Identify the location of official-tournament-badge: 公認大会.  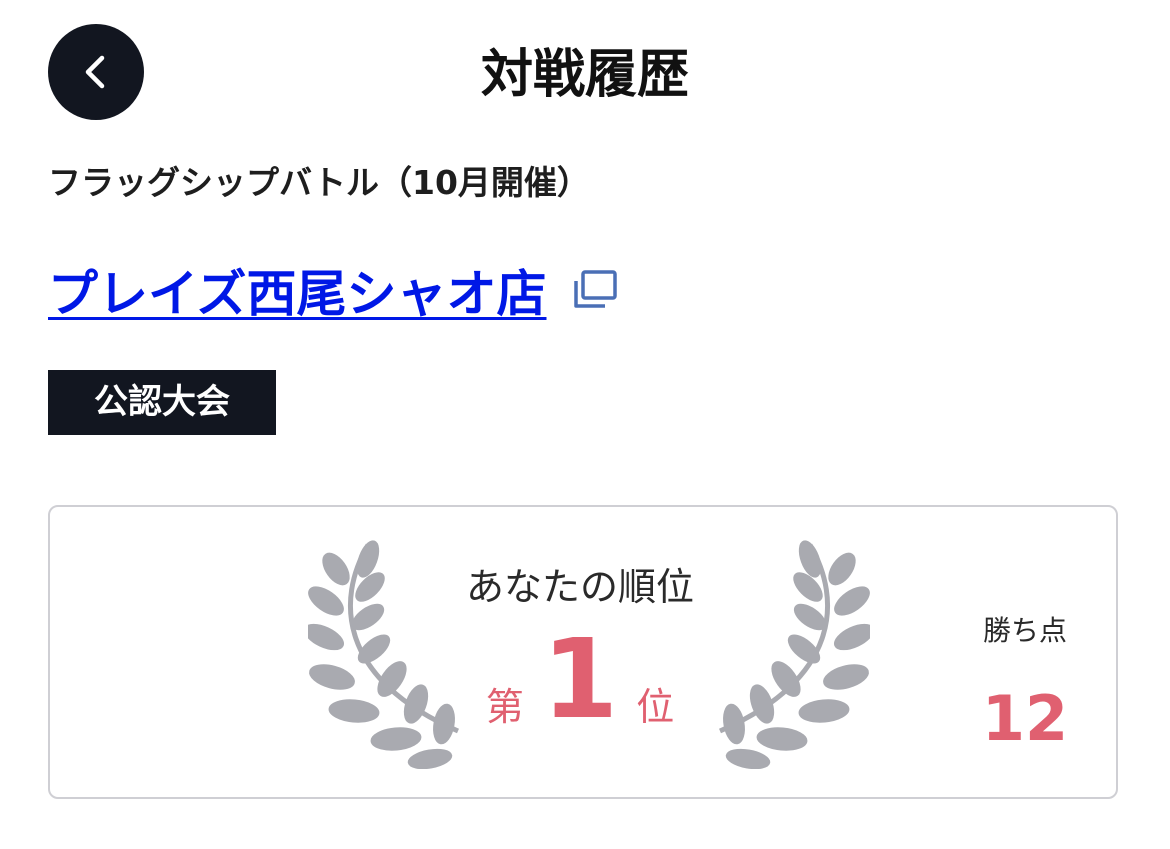
(162, 402).